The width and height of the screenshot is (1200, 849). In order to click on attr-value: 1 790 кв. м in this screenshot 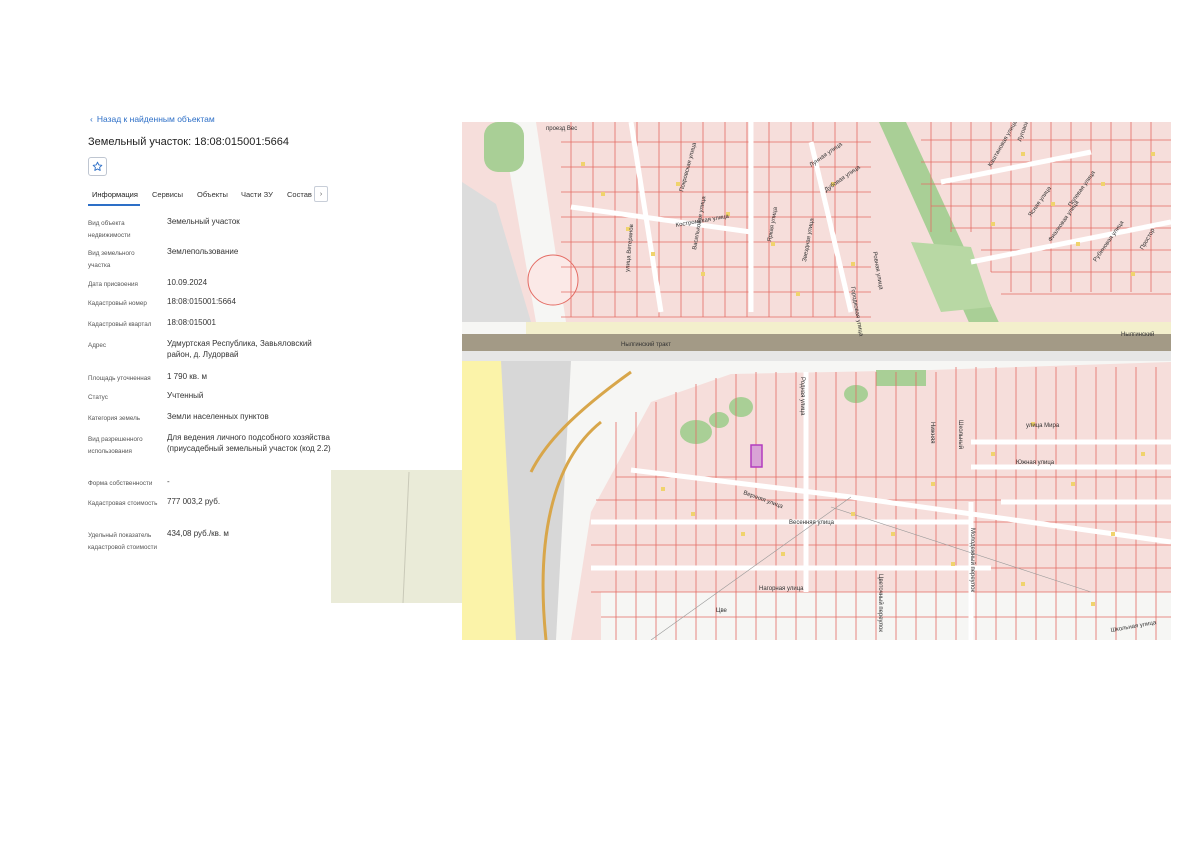, I will do `click(187, 376)`.